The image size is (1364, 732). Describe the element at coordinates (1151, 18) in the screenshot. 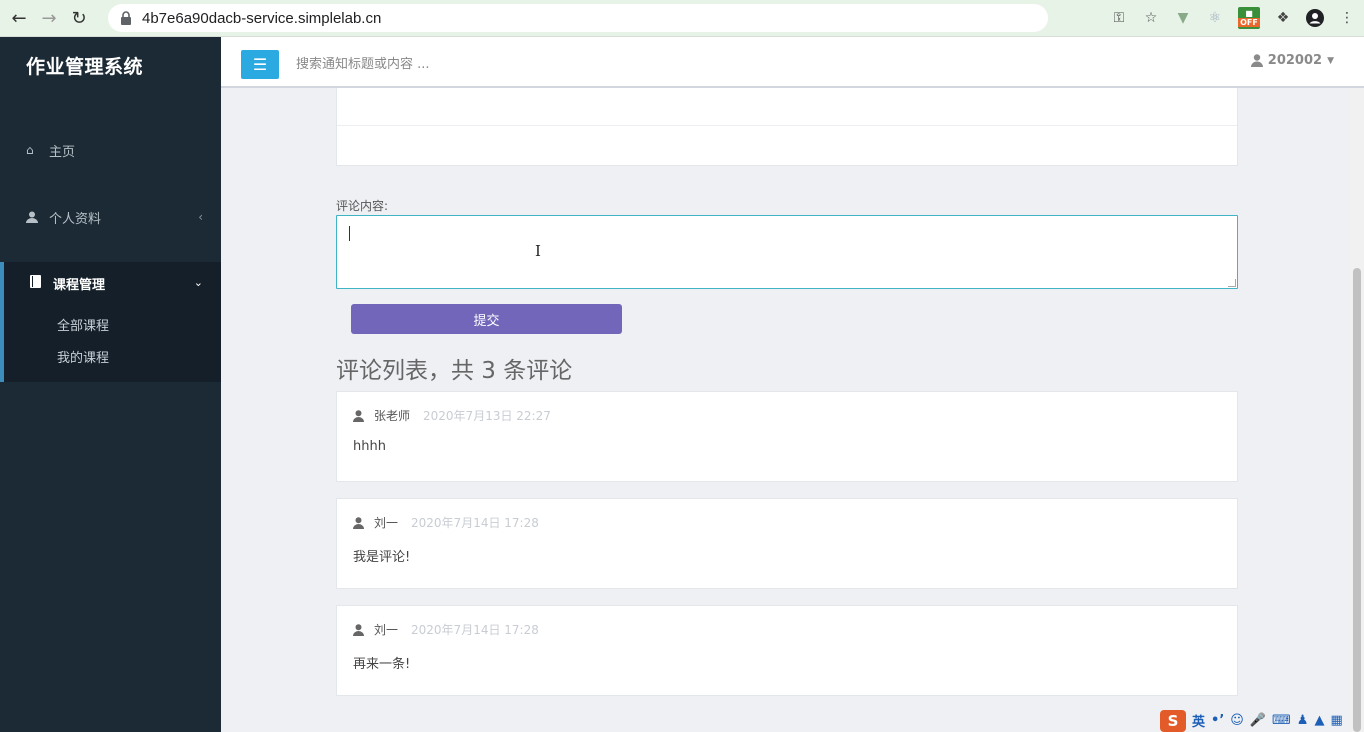

I see `star-icon: ☆` at that location.